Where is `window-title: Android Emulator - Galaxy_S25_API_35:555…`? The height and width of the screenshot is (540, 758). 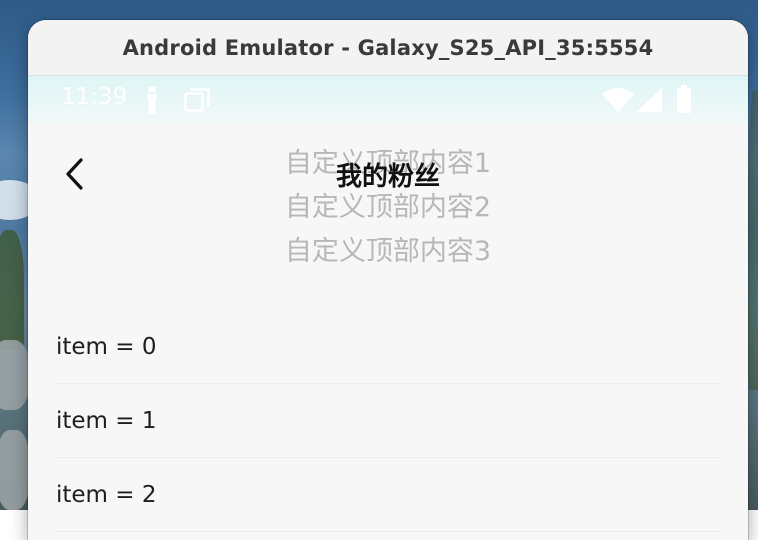 window-title: Android Emulator - Galaxy_S25_API_35:555… is located at coordinates (388, 47).